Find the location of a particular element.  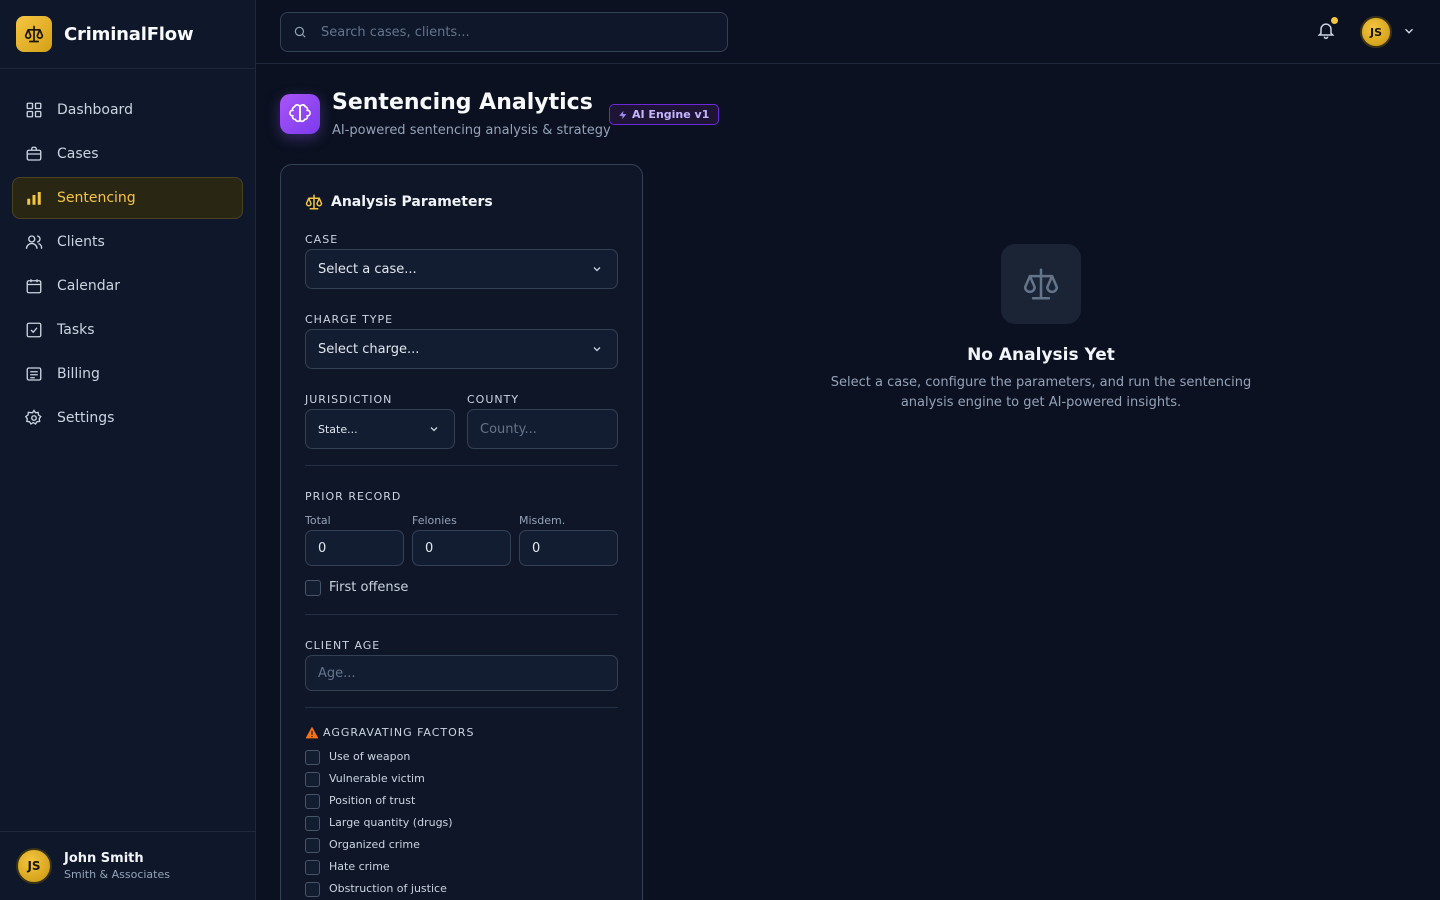

misdemeanors-input: 0 is located at coordinates (568, 548).